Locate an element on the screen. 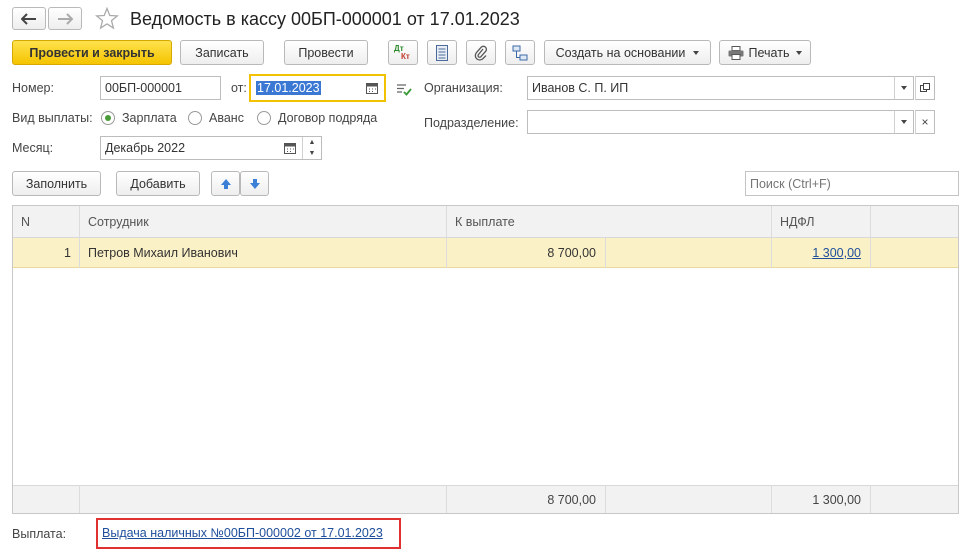 The width and height of the screenshot is (959, 554). document-list-button is located at coordinates (442, 52).